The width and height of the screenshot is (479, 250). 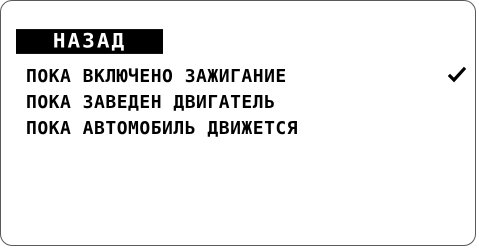 What do you see at coordinates (457, 74) in the screenshot?
I see `check-icon` at bounding box center [457, 74].